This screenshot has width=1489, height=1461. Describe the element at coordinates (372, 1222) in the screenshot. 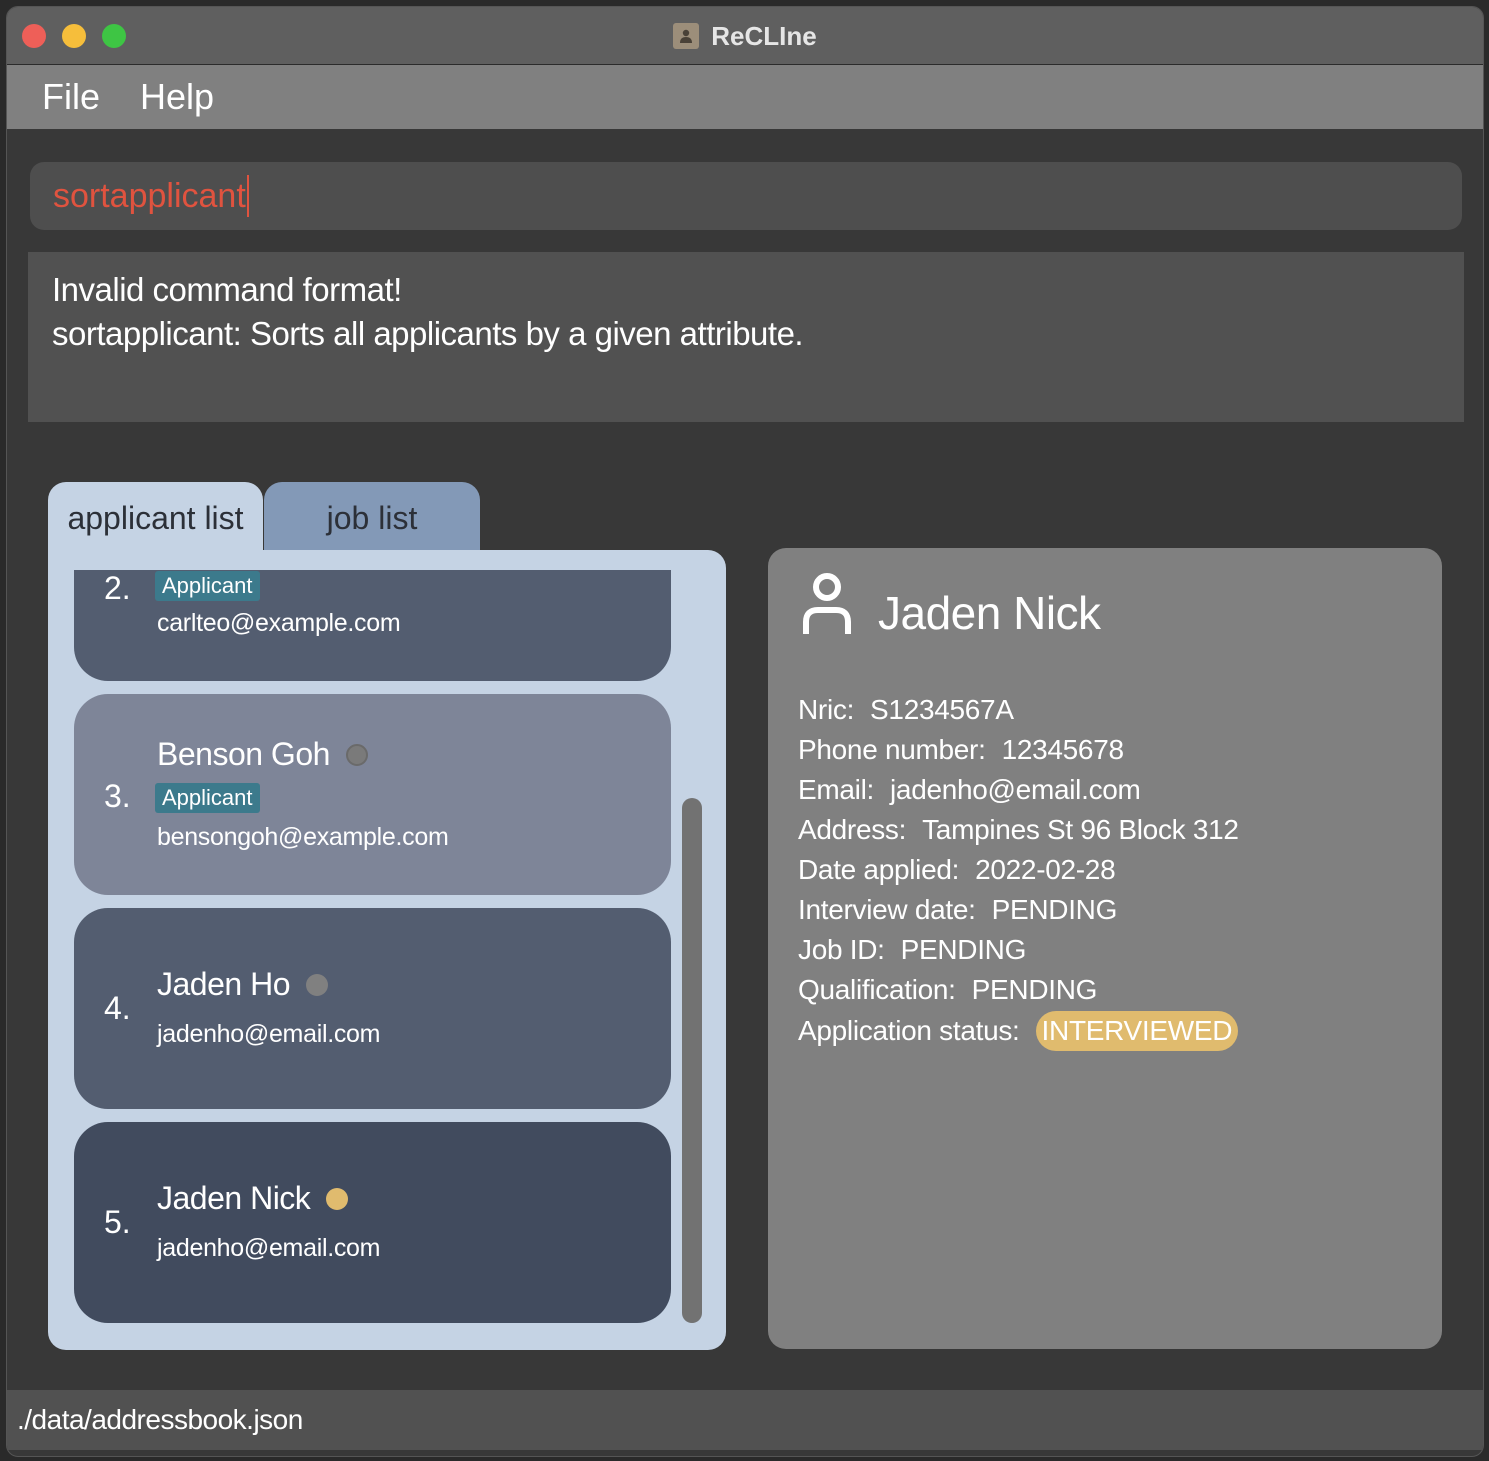

I see `applicant-card-5: Jaden Nick 5. jadenho@email.com` at that location.